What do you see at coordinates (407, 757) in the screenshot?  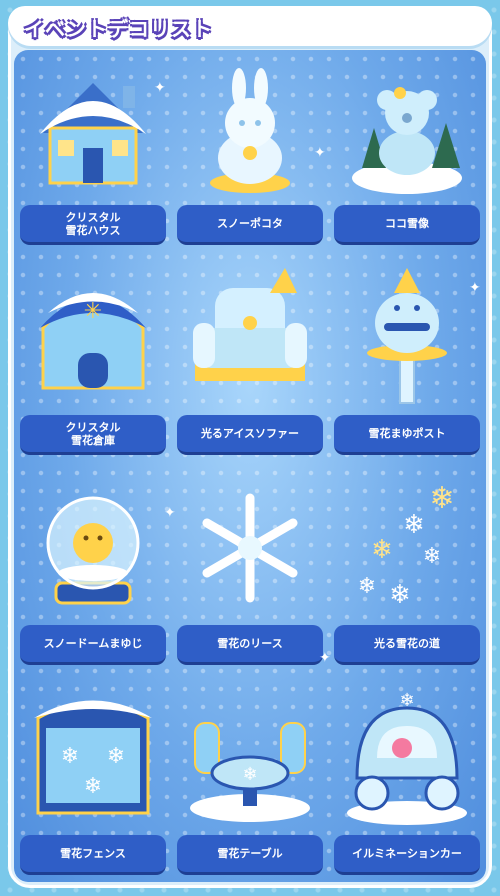 I see `carriage-icon: ❄` at bounding box center [407, 757].